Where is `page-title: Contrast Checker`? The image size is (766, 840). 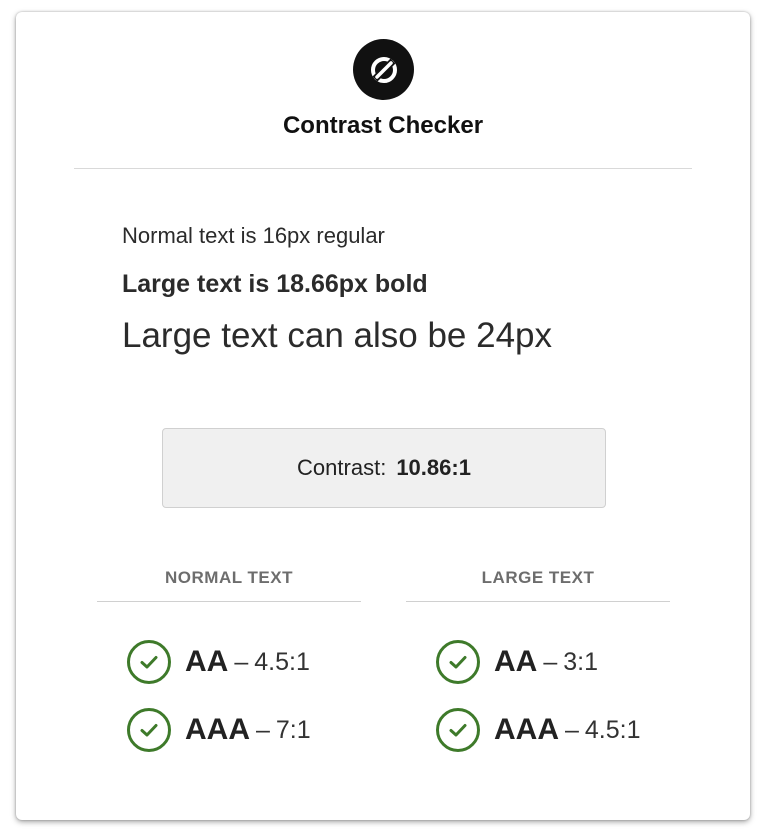
page-title: Contrast Checker is located at coordinates (383, 125).